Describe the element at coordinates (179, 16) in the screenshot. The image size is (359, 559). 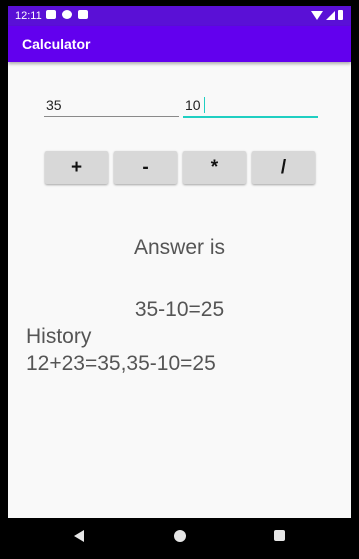
I see `status-bar: 12:11` at that location.